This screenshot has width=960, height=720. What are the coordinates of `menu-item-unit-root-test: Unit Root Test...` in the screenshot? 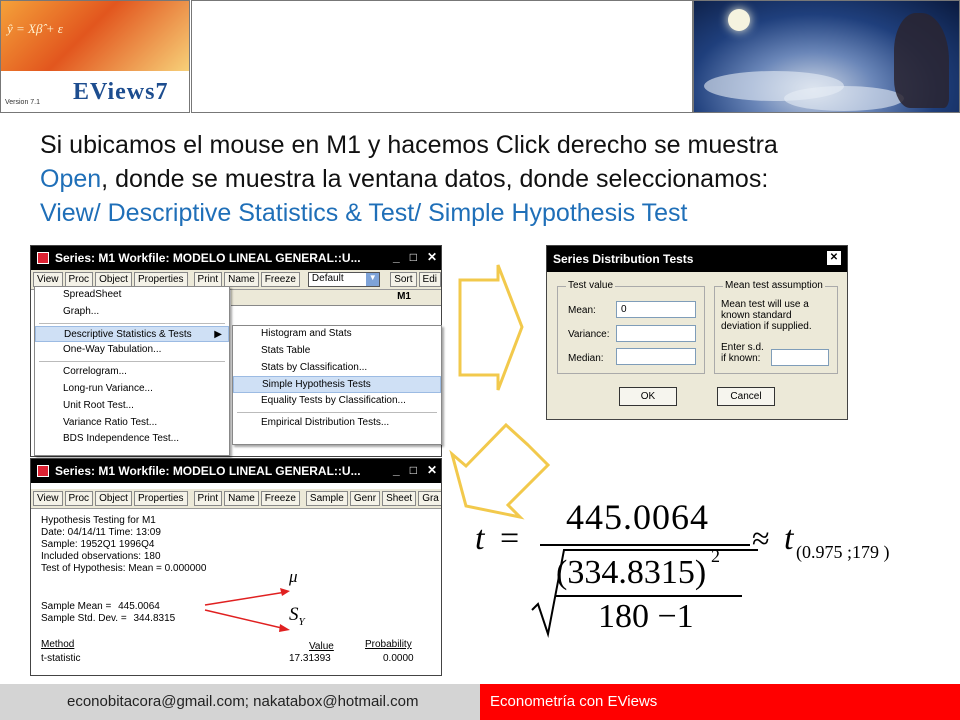 It's located at (132, 406).